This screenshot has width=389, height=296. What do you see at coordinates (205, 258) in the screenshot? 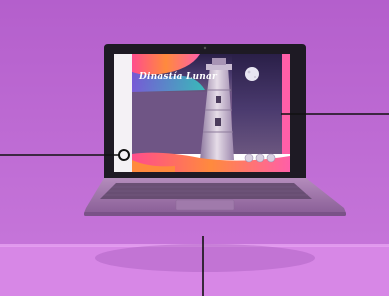
I see `laptop-shadow` at bounding box center [205, 258].